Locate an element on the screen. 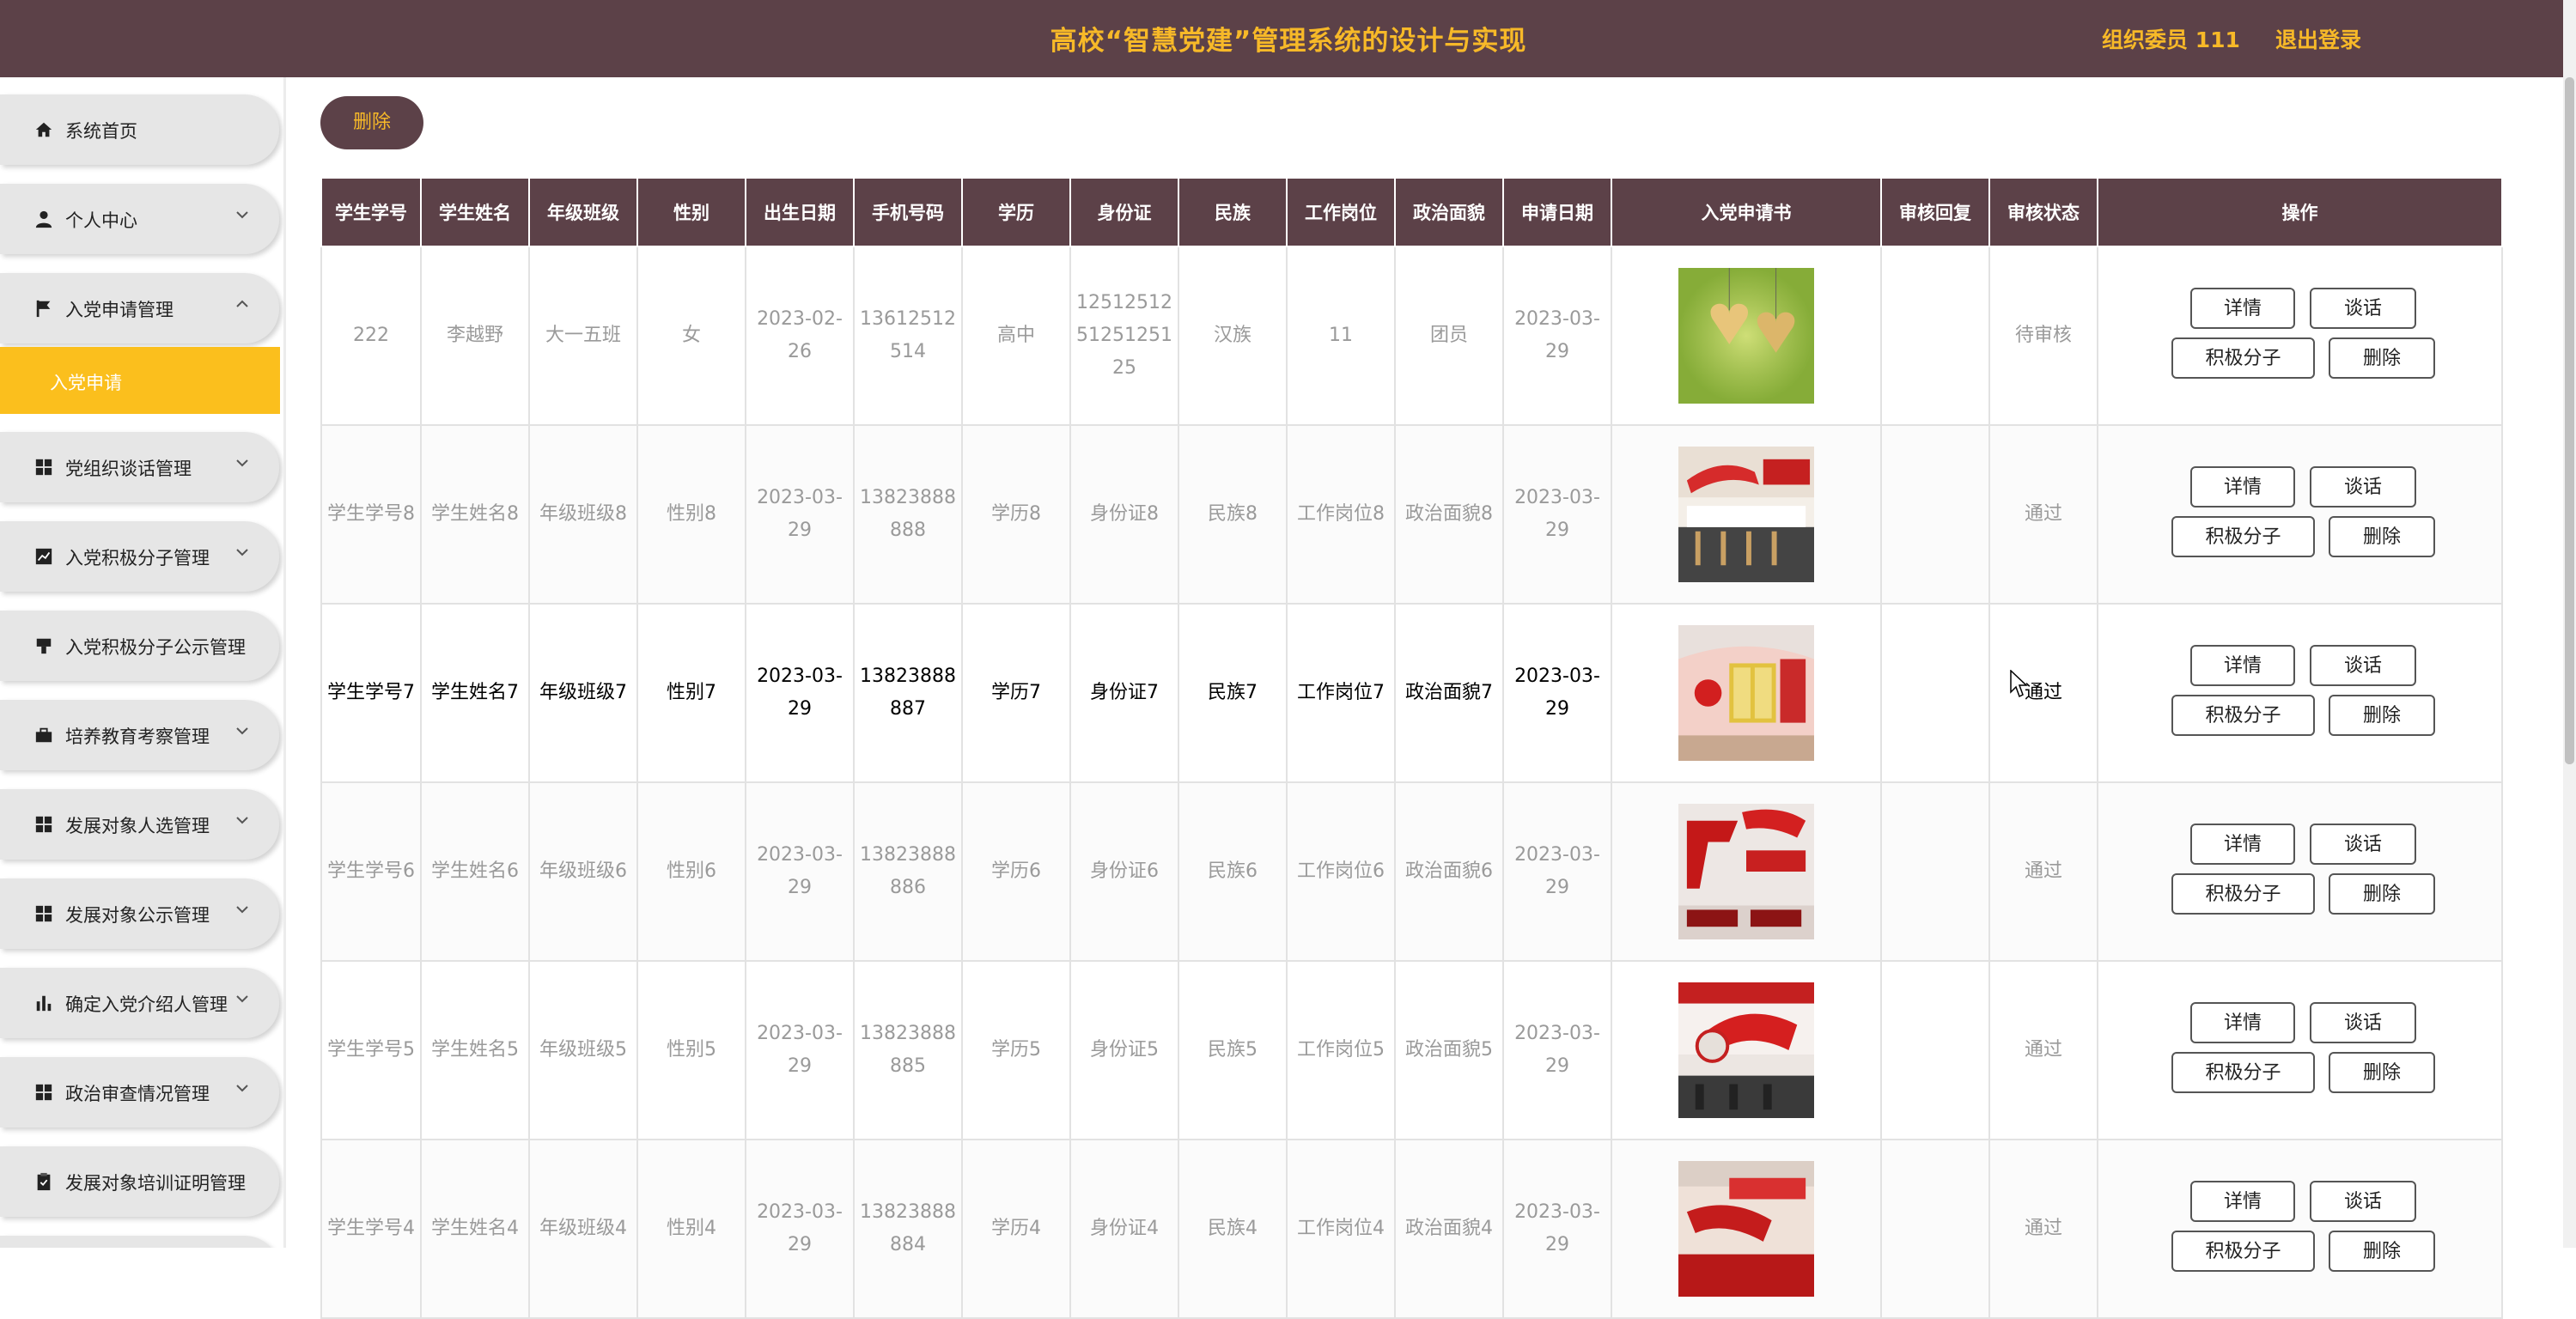 The image size is (2576, 1319). sidebar-item-profile: 个人中心 is located at coordinates (139, 219).